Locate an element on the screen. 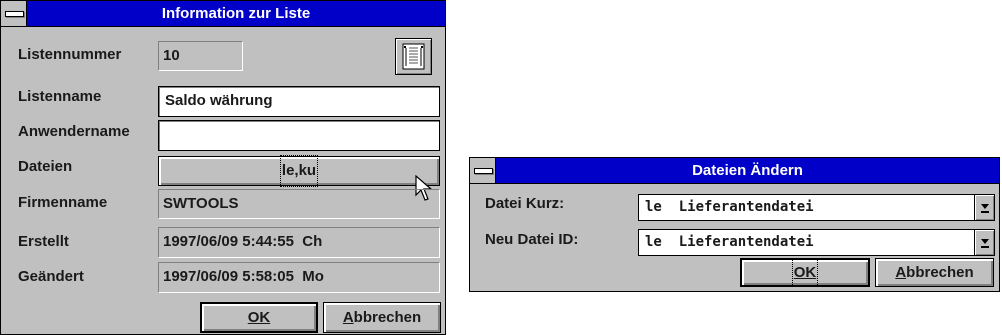 The width and height of the screenshot is (1002, 335). user-name-input is located at coordinates (299, 135).